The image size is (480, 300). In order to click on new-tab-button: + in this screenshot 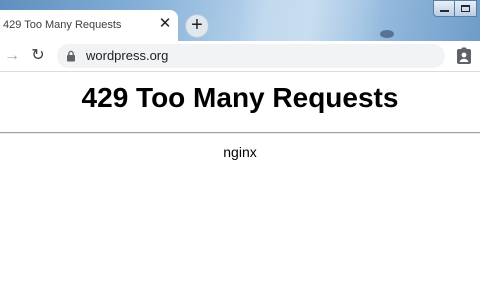, I will do `click(197, 26)`.